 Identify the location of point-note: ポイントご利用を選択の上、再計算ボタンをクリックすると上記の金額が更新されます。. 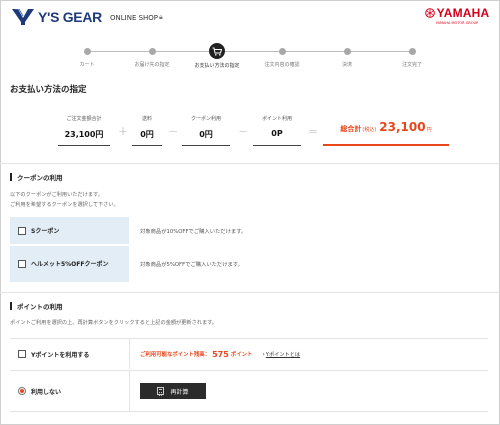
(113, 323).